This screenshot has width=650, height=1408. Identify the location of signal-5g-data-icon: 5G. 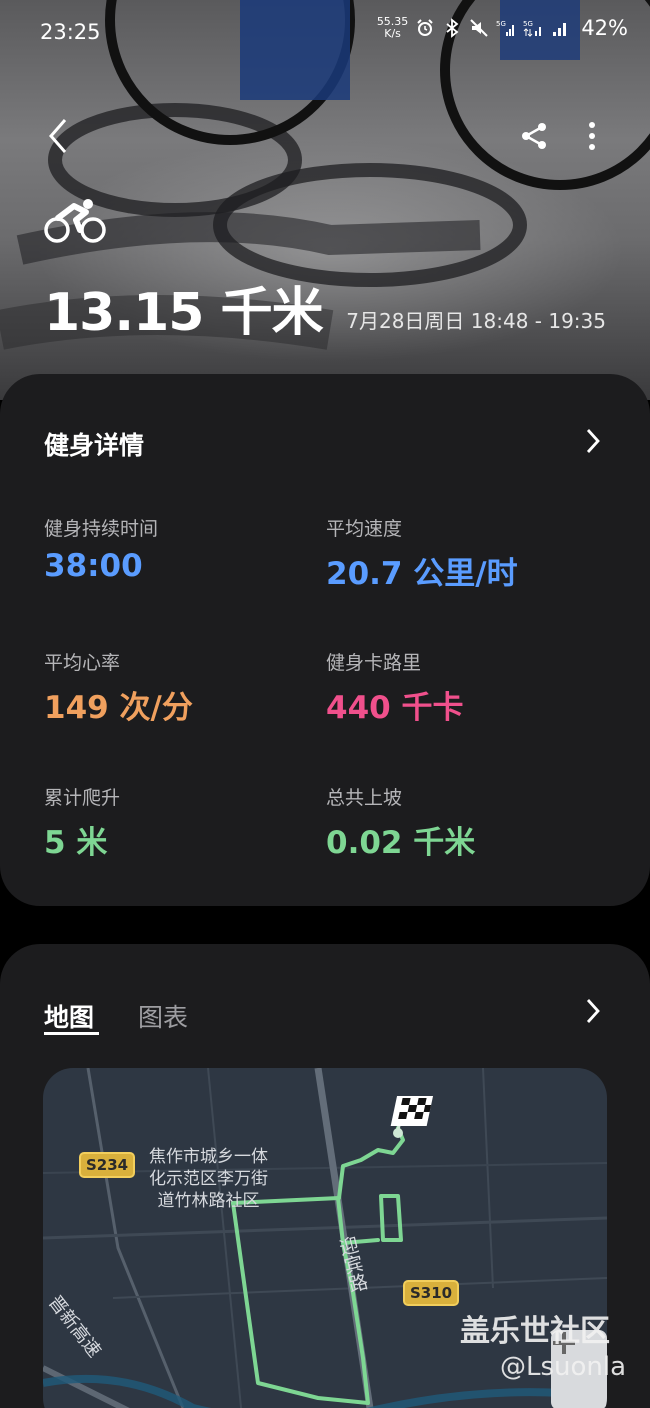
(532, 28).